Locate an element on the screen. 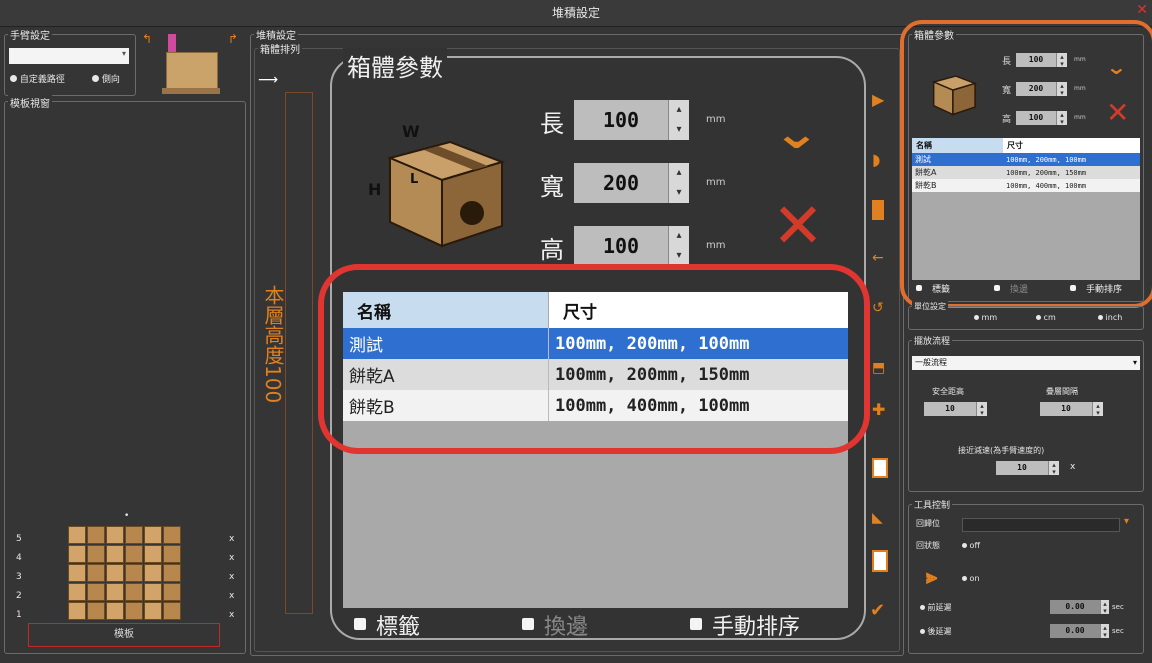  window-title: 堆積設定 is located at coordinates (575, 13).